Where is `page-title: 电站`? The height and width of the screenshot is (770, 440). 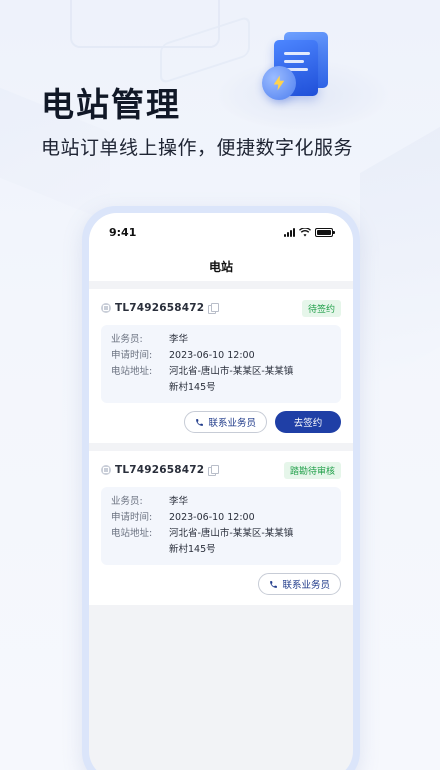 page-title: 电站 is located at coordinates (220, 266).